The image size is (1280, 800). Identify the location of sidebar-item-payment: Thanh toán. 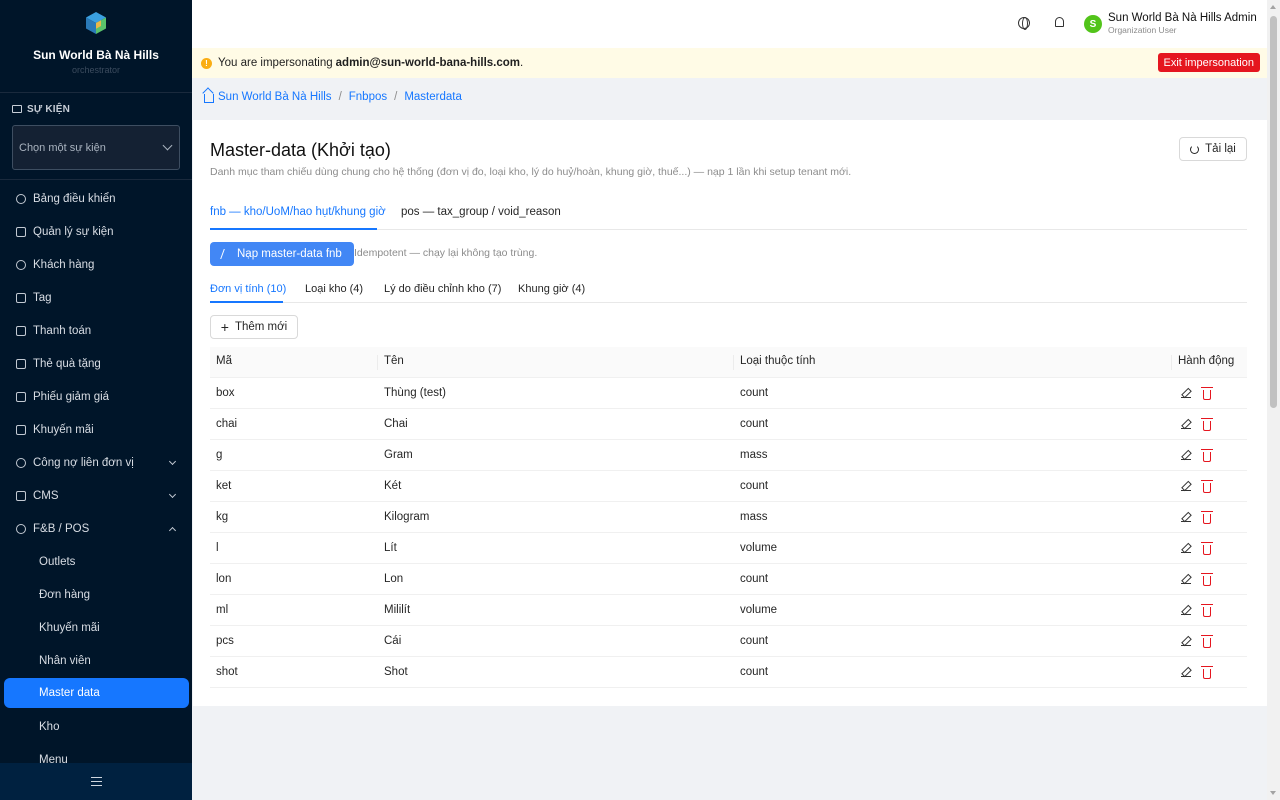
(96, 330).